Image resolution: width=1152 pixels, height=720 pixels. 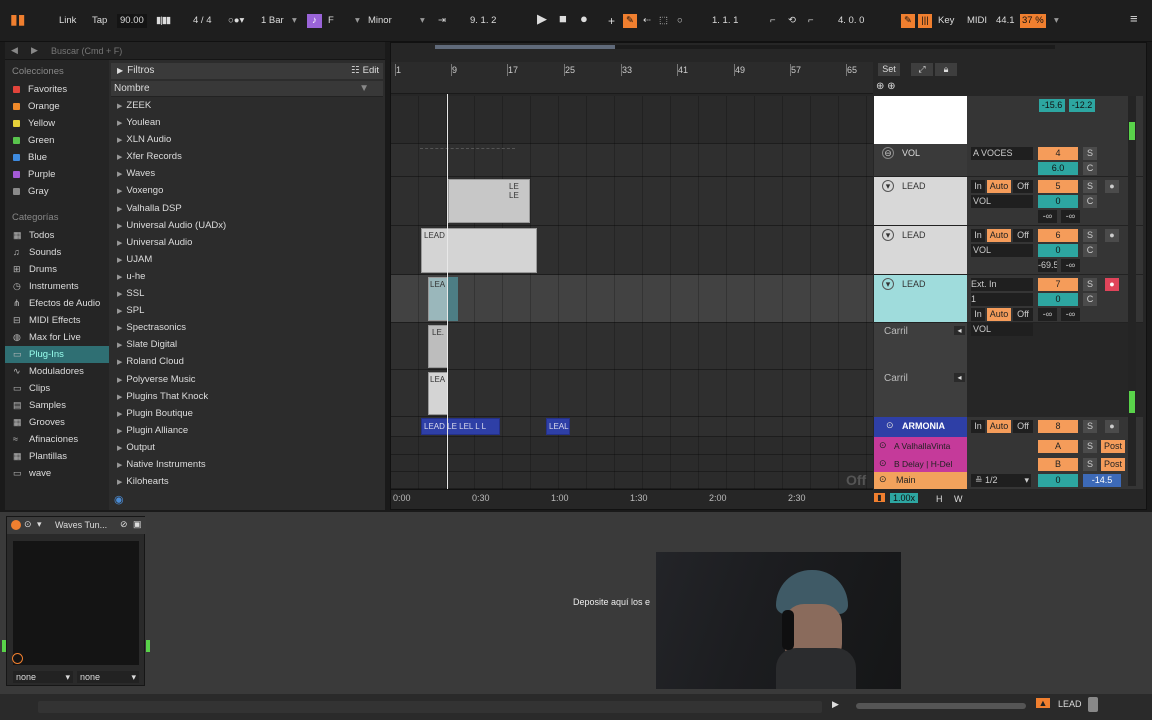 I want to click on device-status-icon, so click(x=17, y=658).